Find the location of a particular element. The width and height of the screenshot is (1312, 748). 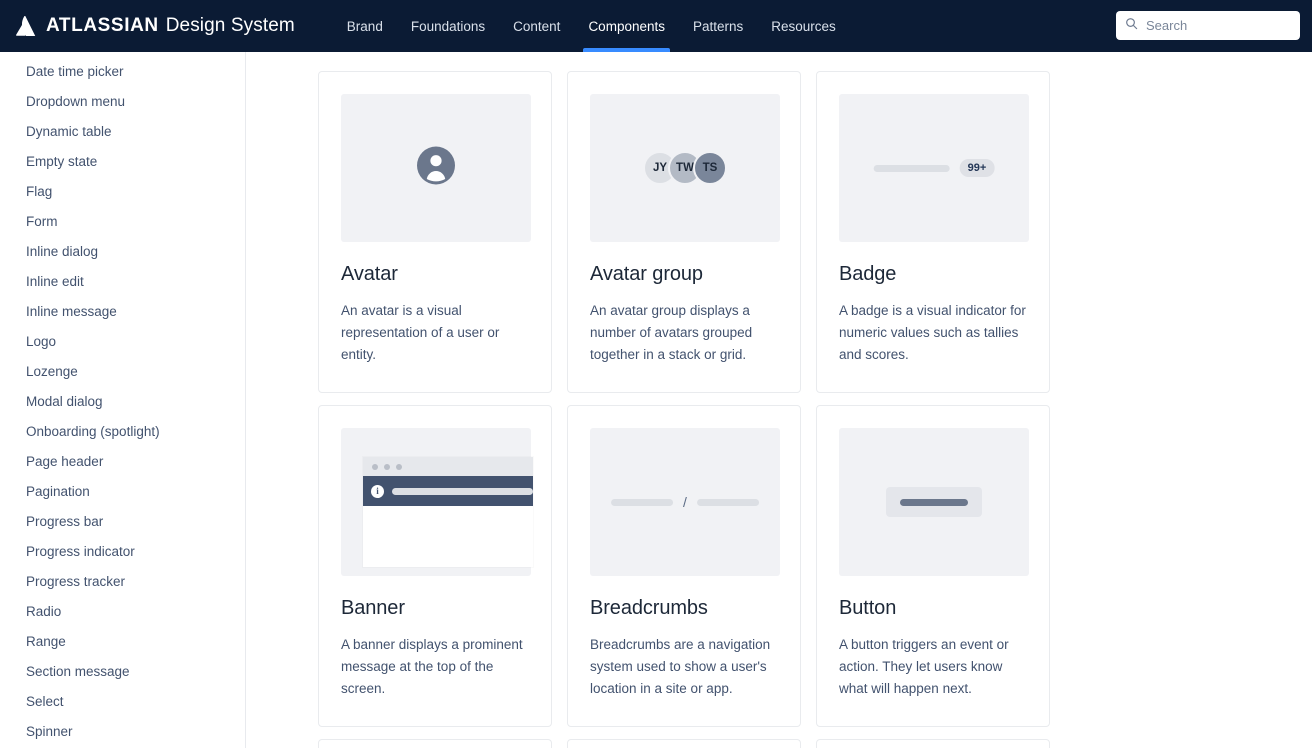

sidebar-item-progress-bar: Progress bar is located at coordinates (122, 521).